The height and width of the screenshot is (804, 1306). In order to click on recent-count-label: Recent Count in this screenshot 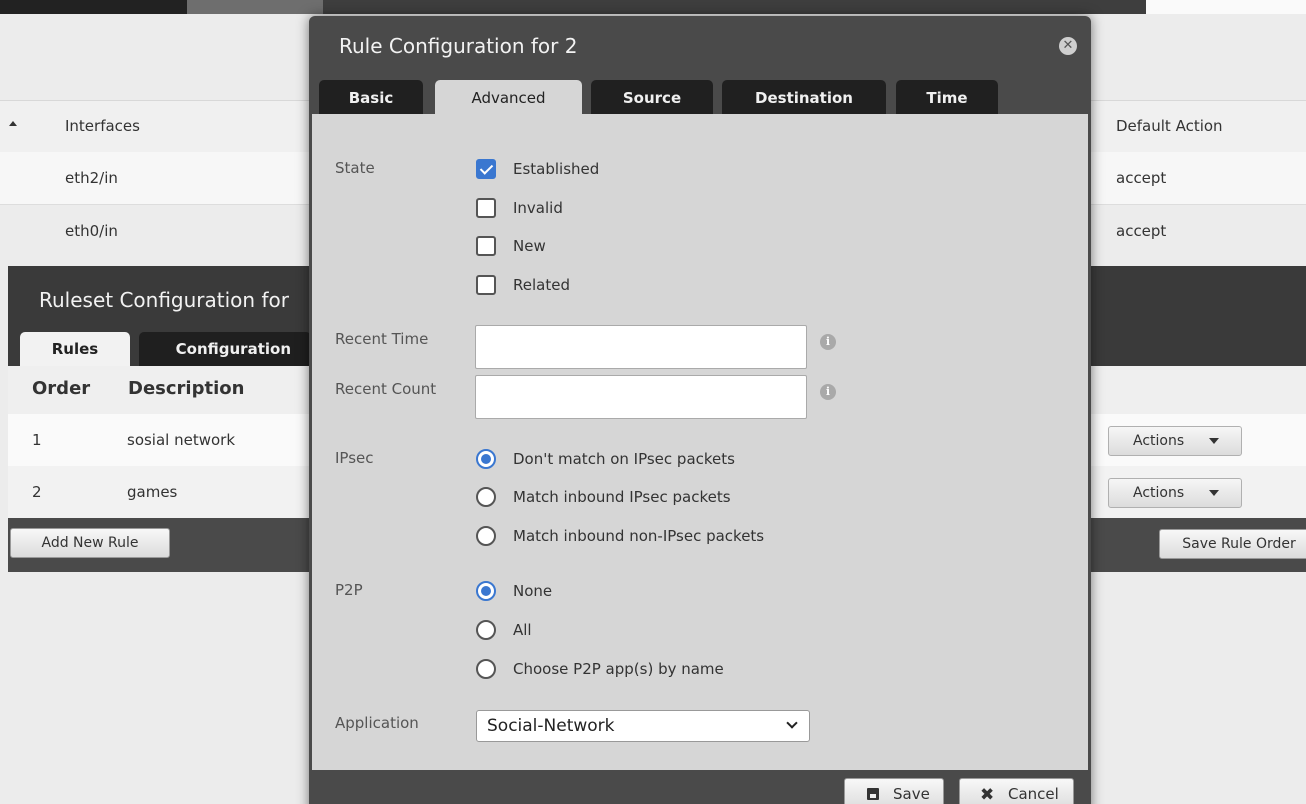, I will do `click(386, 389)`.